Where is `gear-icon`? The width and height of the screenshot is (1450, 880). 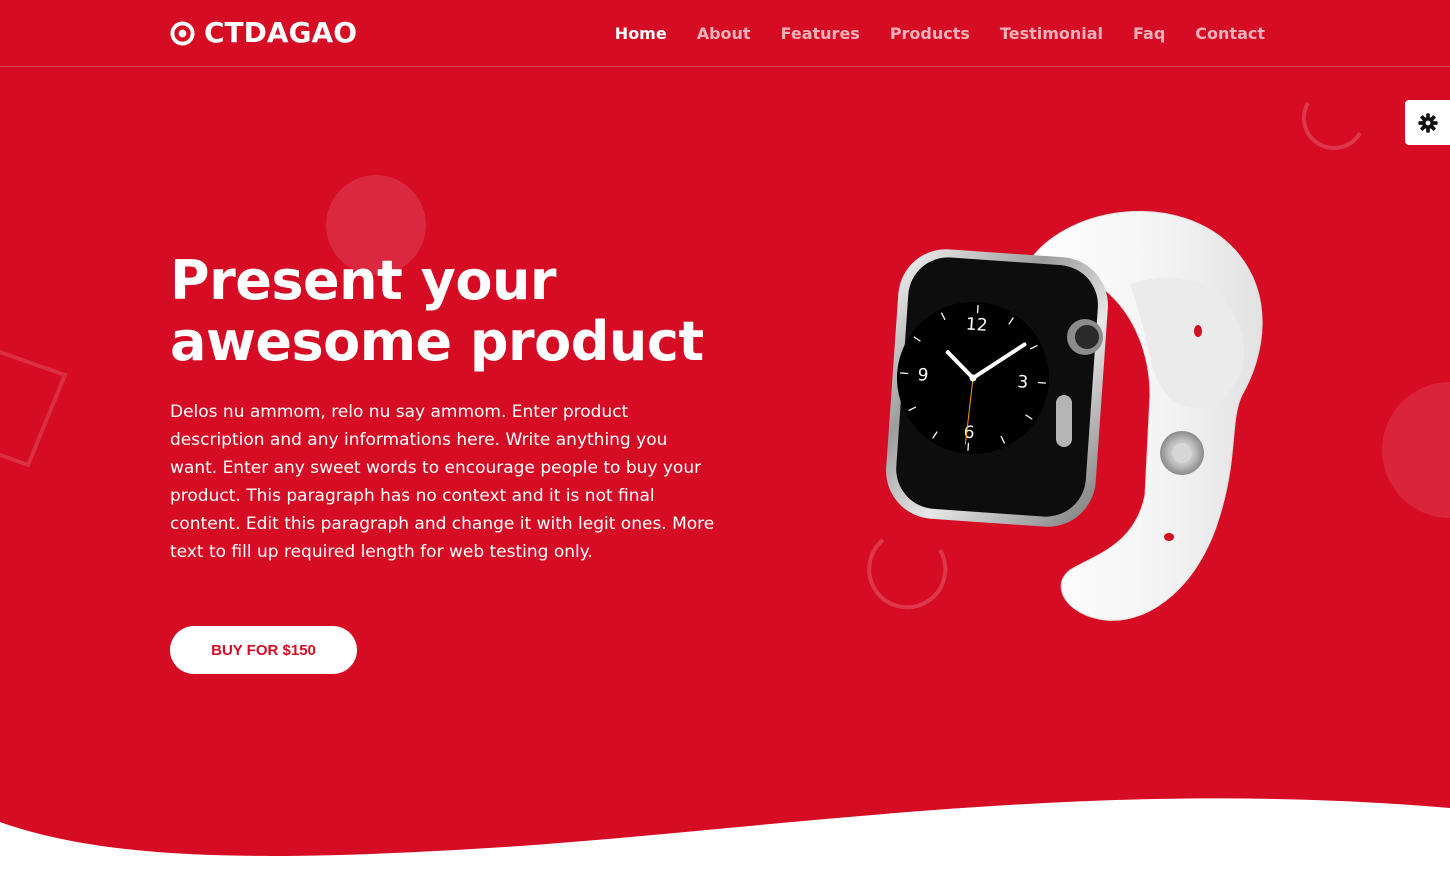 gear-icon is located at coordinates (1427, 122).